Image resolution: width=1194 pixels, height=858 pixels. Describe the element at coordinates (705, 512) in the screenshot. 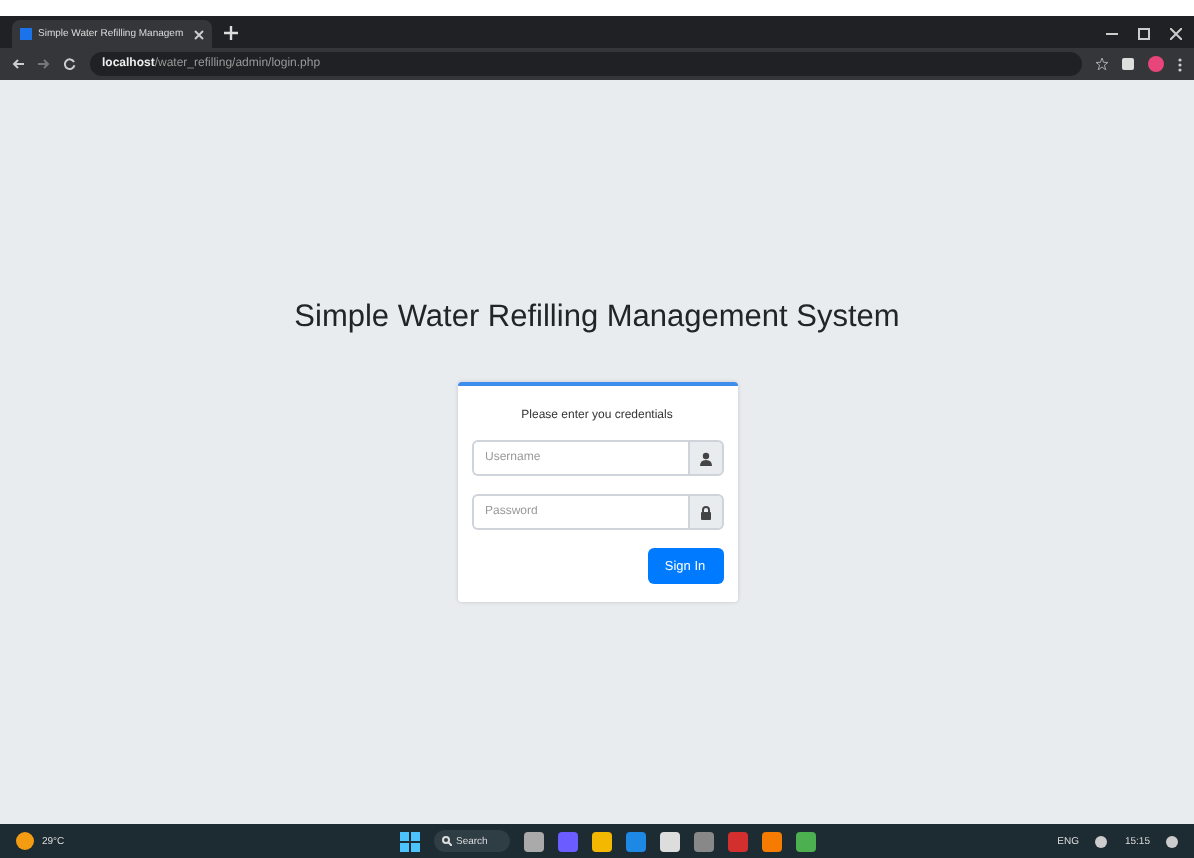

I see `lock-icon` at that location.